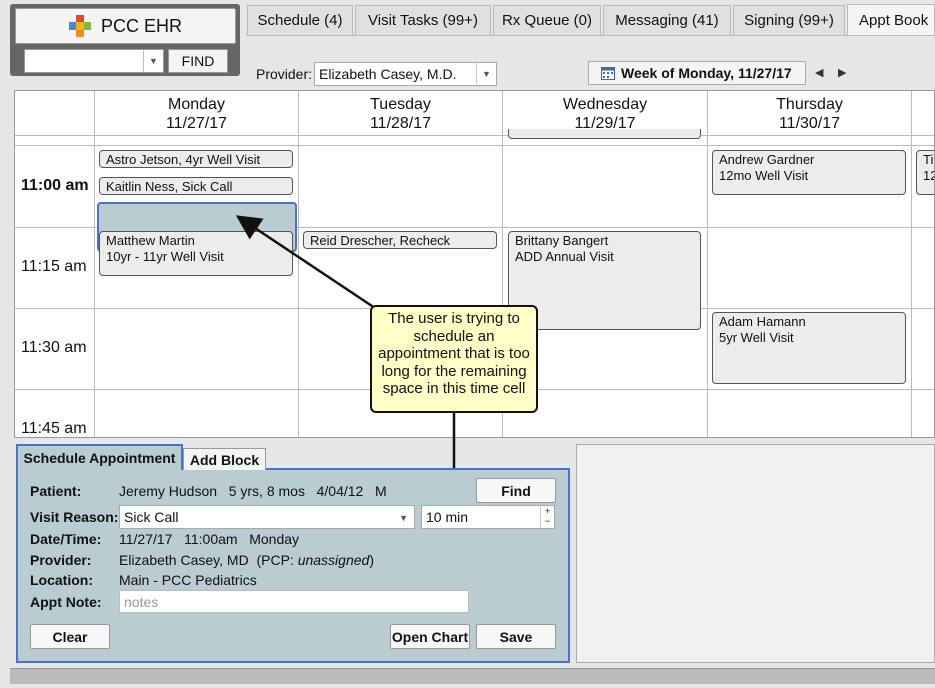 Image resolution: width=935 pixels, height=688 pixels. Describe the element at coordinates (516, 636) in the screenshot. I see `save-button: Save` at that location.